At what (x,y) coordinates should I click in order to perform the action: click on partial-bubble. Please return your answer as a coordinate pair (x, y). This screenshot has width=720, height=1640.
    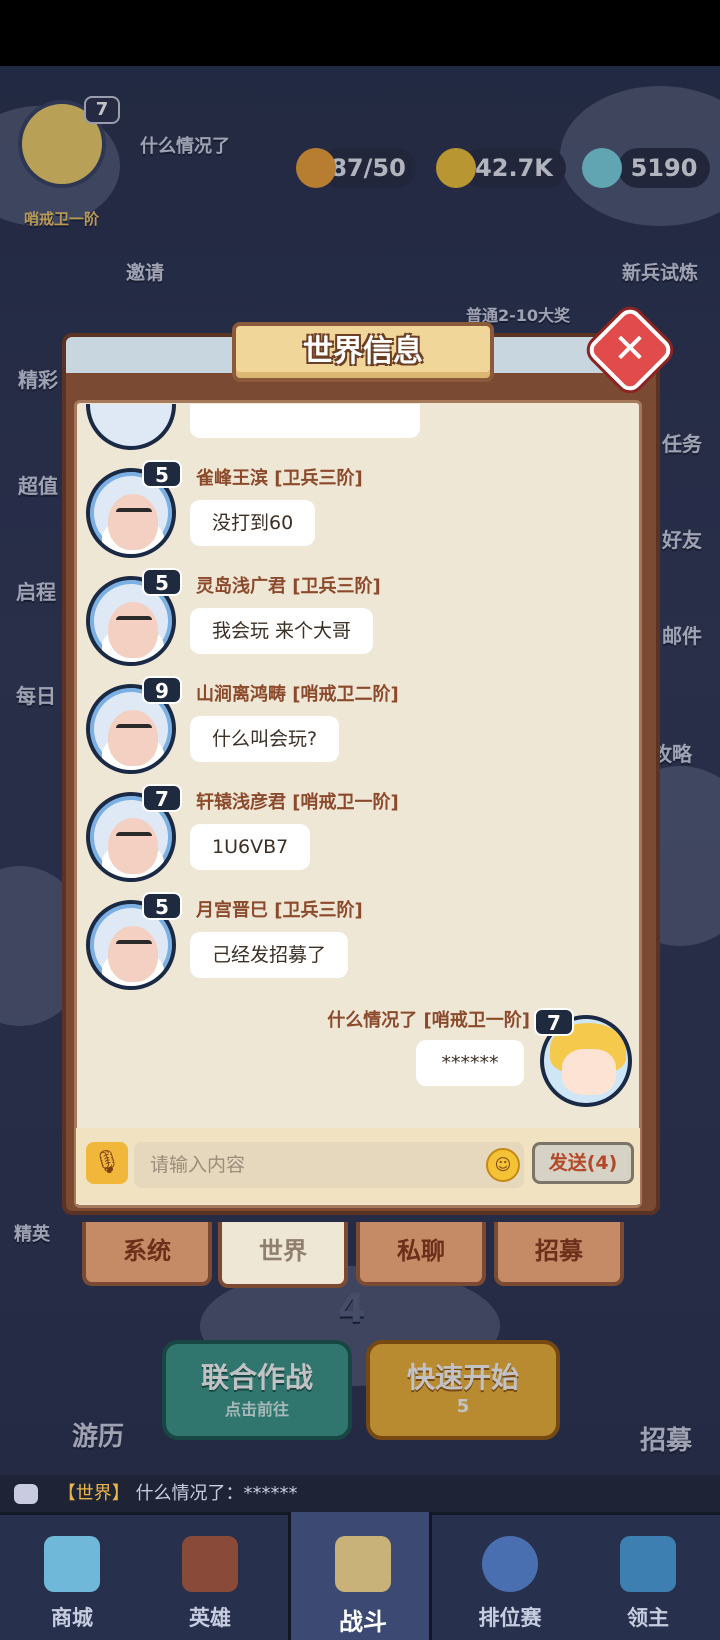
    Looking at the image, I should click on (305, 421).